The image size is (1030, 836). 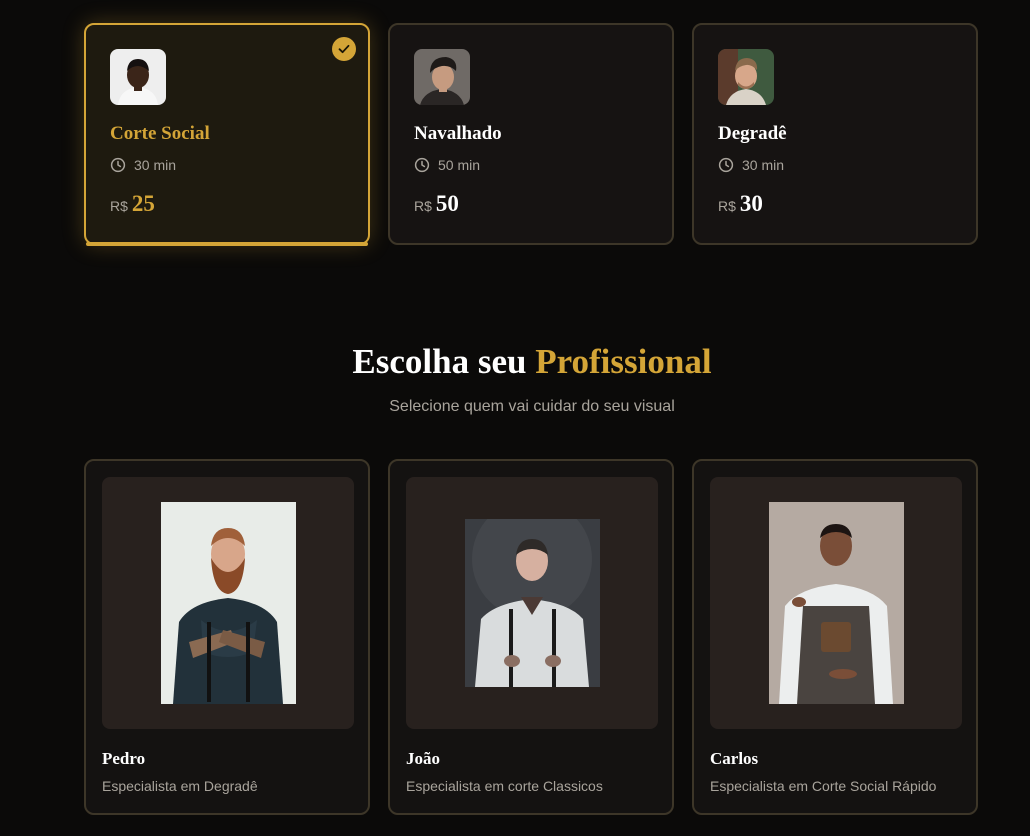 What do you see at coordinates (444, 361) in the screenshot?
I see `section-title-prefix: Escolha seu` at bounding box center [444, 361].